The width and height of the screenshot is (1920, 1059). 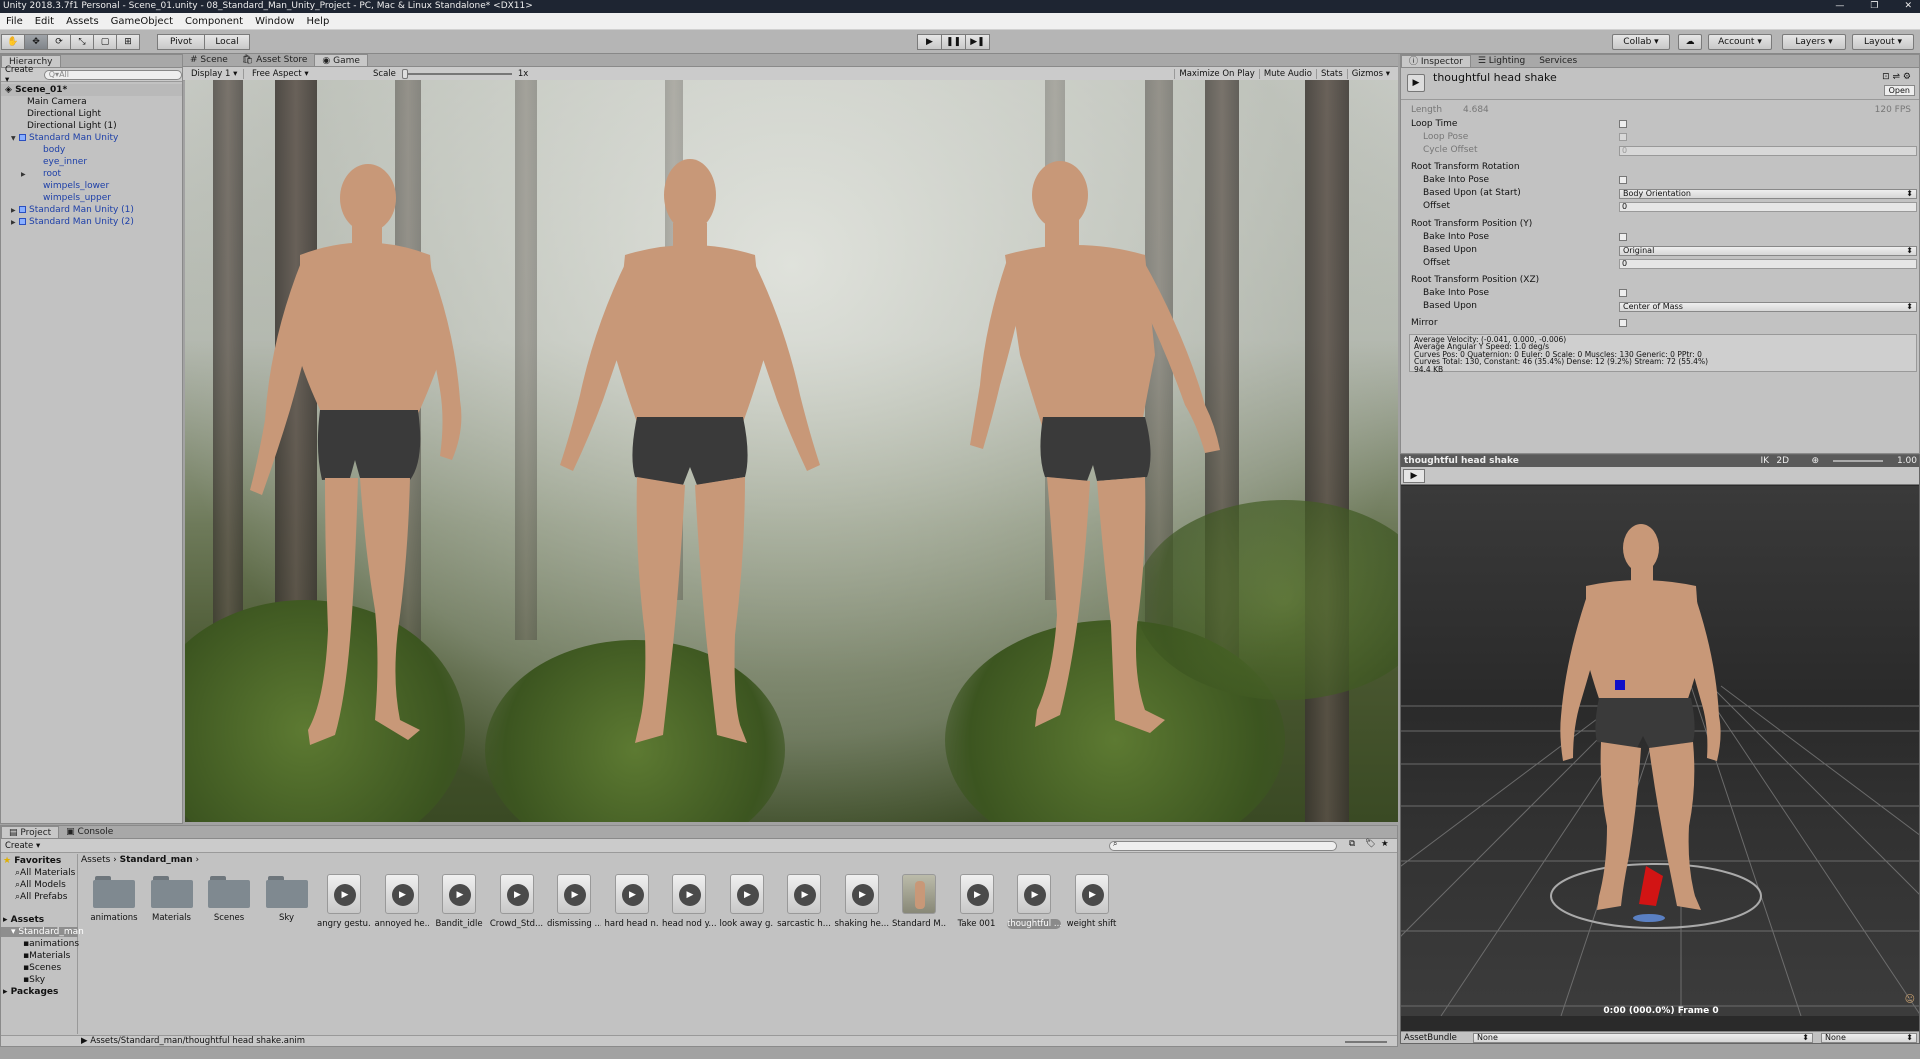 I want to click on hierarchy-item: ▶ Standard Man Unity (1), so click(x=93, y=210).